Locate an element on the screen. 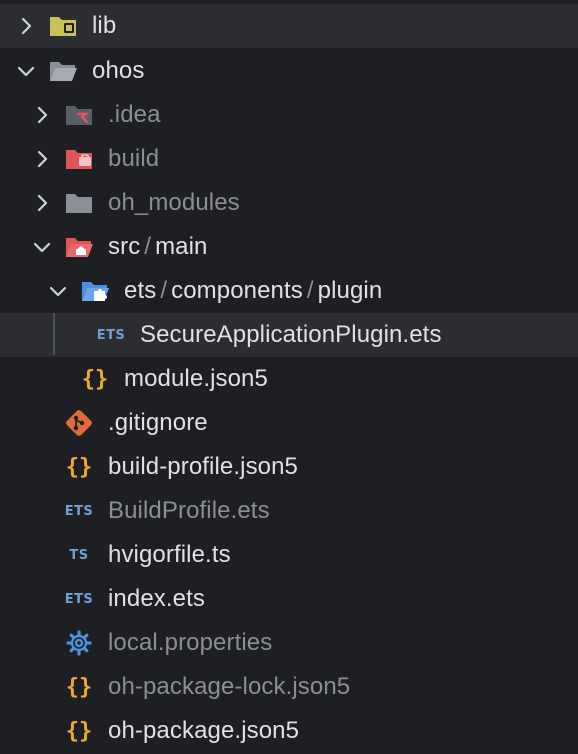 The height and width of the screenshot is (754, 578). path-segment: plugin is located at coordinates (350, 290).